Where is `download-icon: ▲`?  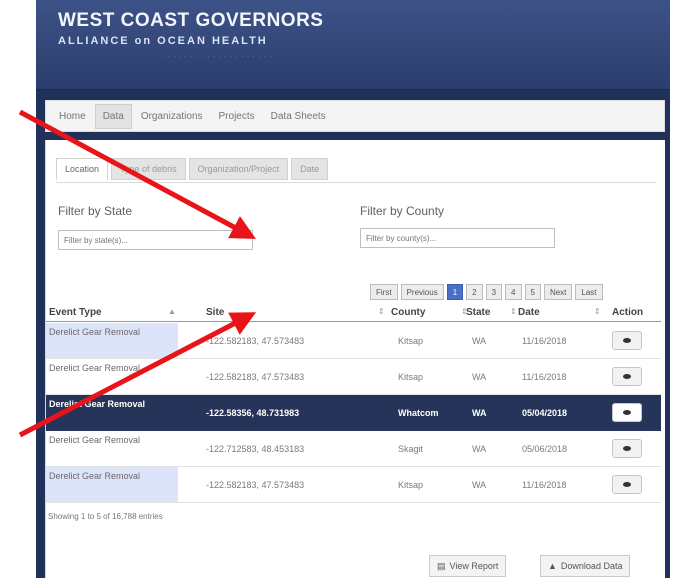 download-icon: ▲ is located at coordinates (552, 566).